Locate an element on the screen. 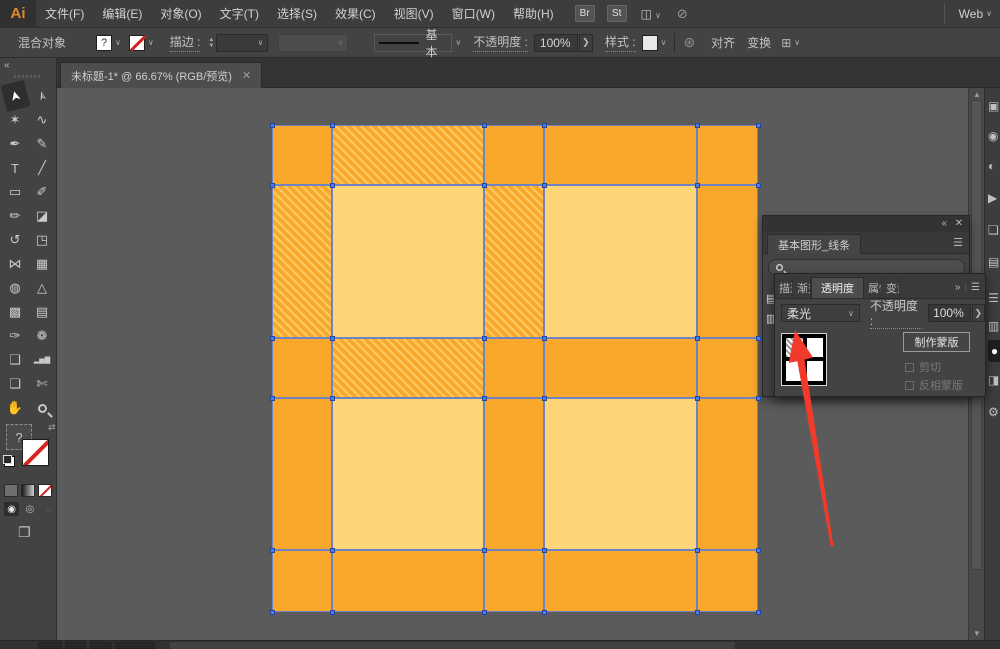 The width and height of the screenshot is (1000, 649). zoom-level-box is located at coordinates (50, 645).